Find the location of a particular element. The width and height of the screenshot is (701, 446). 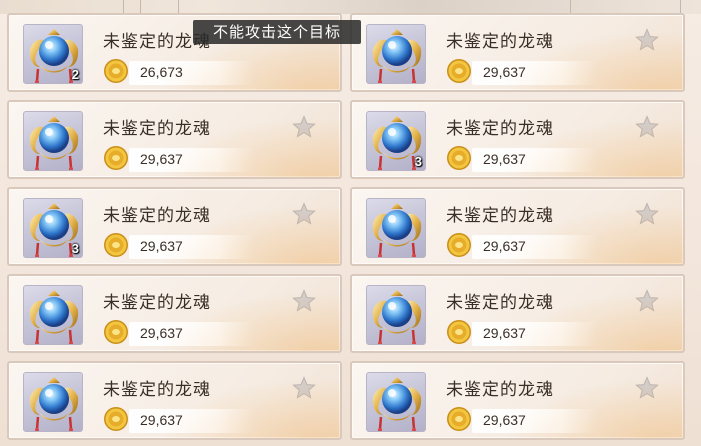

item-price: 26,673 is located at coordinates (161, 72).